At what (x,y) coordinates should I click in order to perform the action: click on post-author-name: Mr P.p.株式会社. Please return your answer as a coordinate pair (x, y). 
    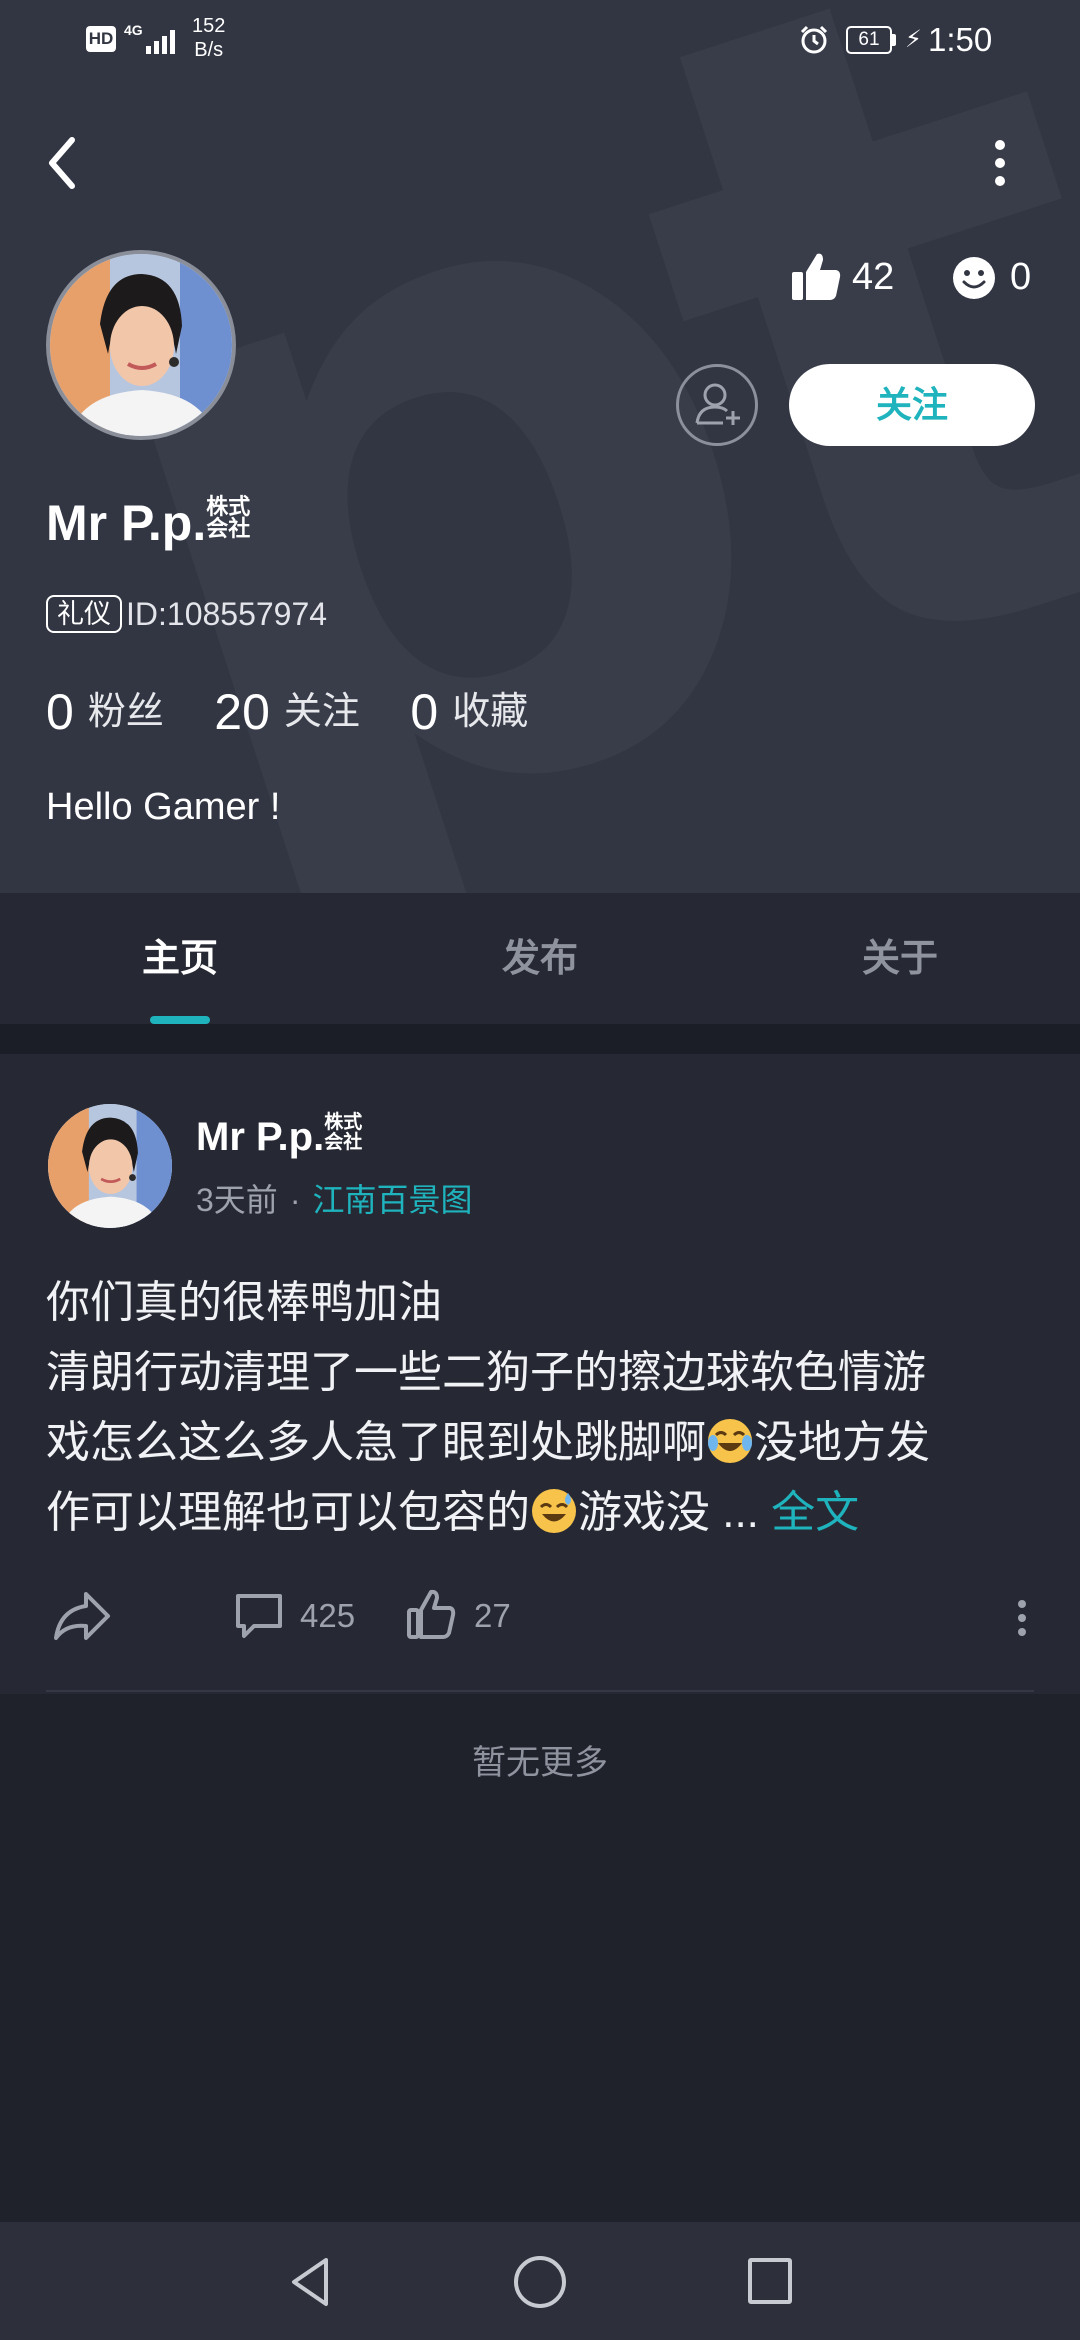
    Looking at the image, I should click on (283, 1137).